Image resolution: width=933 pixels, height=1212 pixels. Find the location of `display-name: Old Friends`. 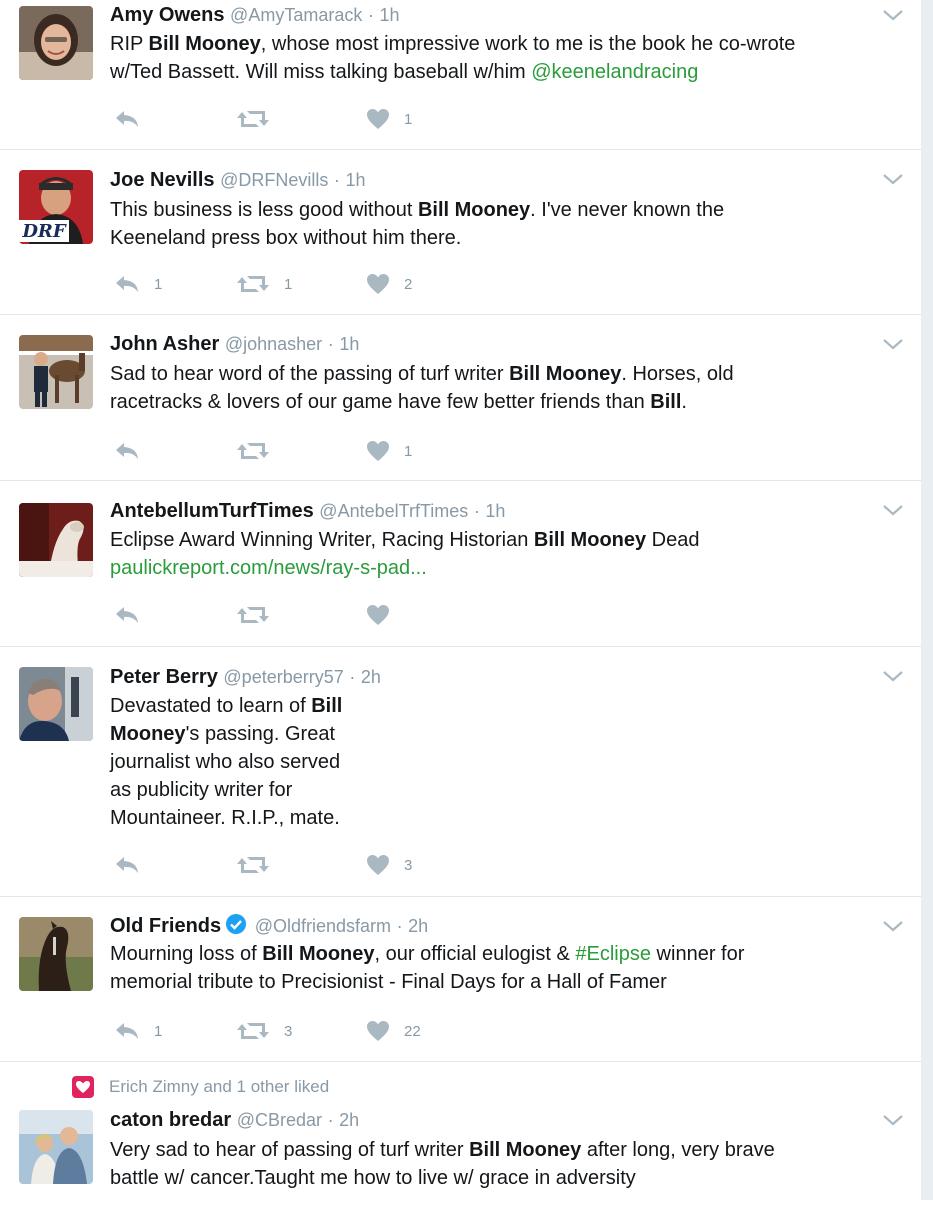

display-name: Old Friends is located at coordinates (165, 926).